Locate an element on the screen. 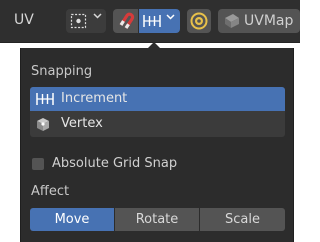 The height and width of the screenshot is (242, 320). checkbox-box is located at coordinates (38, 164).